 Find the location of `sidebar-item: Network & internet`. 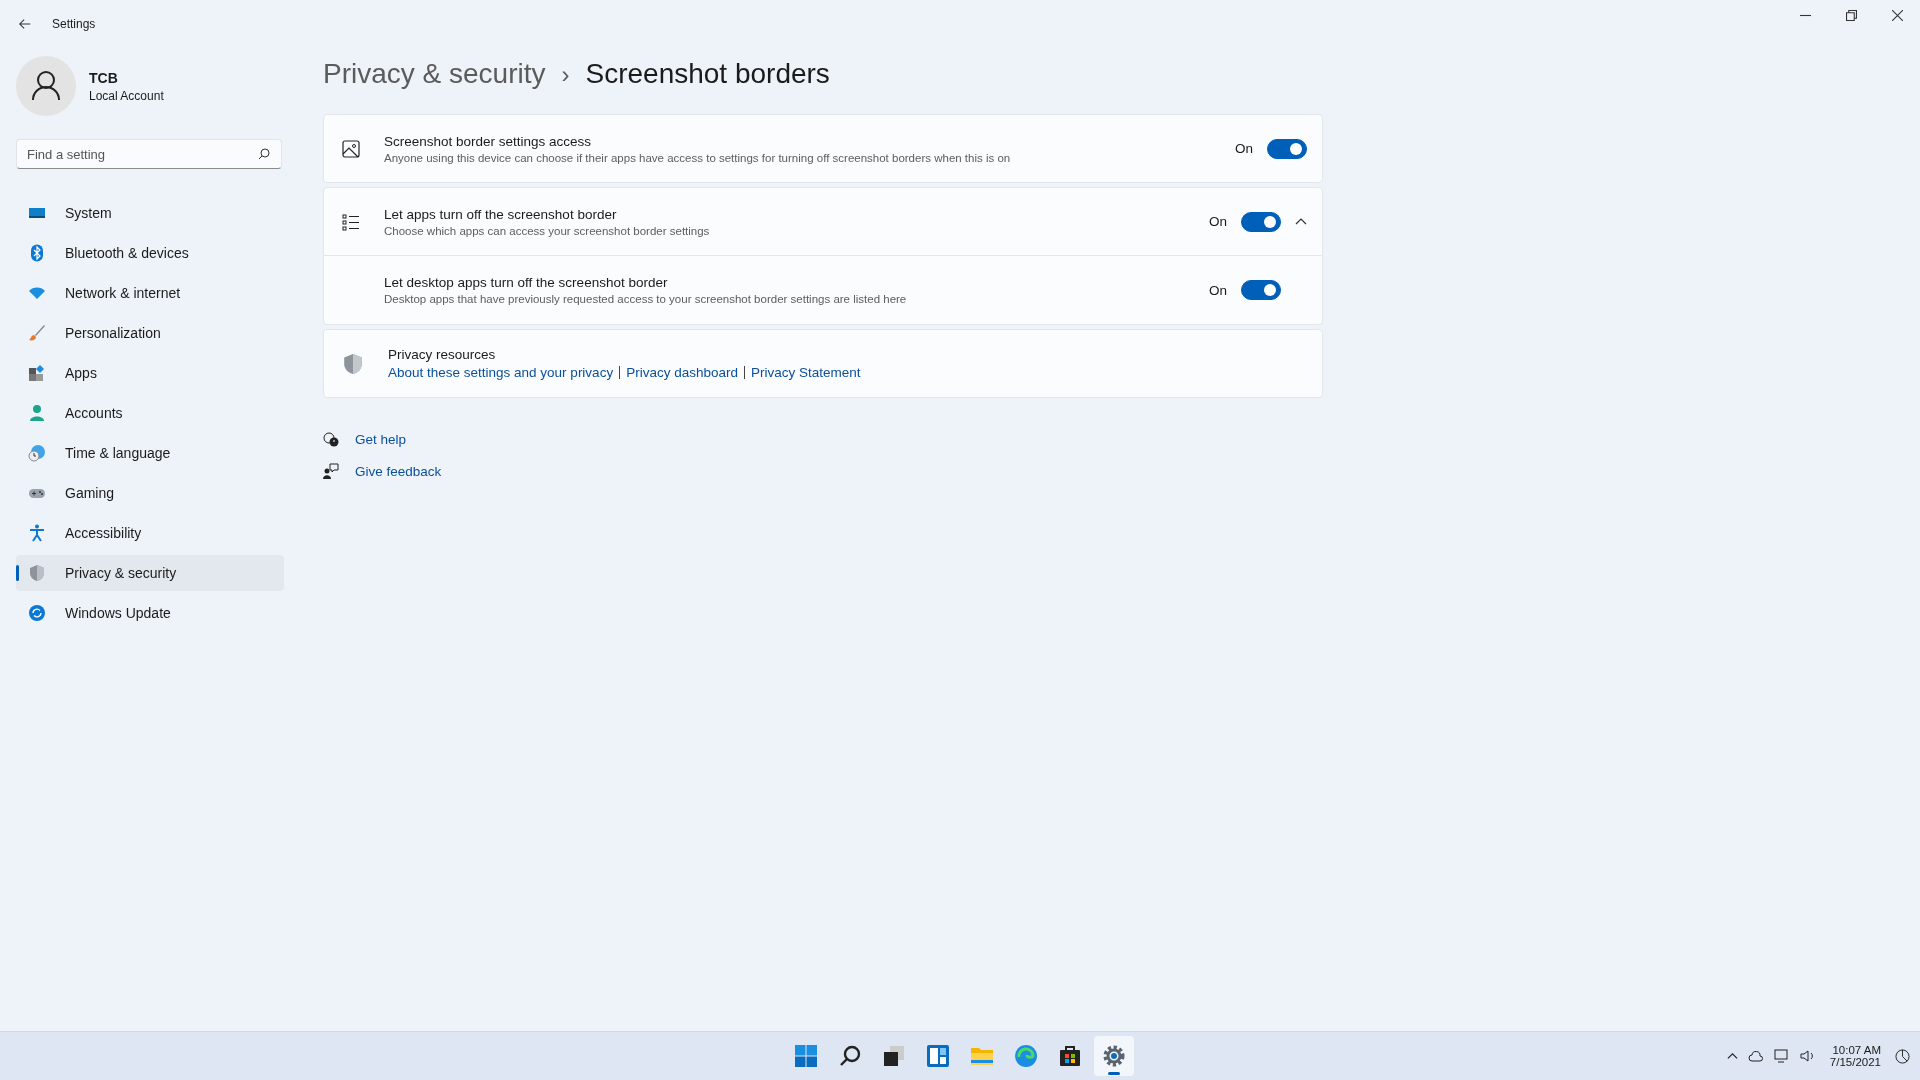

sidebar-item: Network & internet is located at coordinates (150, 293).